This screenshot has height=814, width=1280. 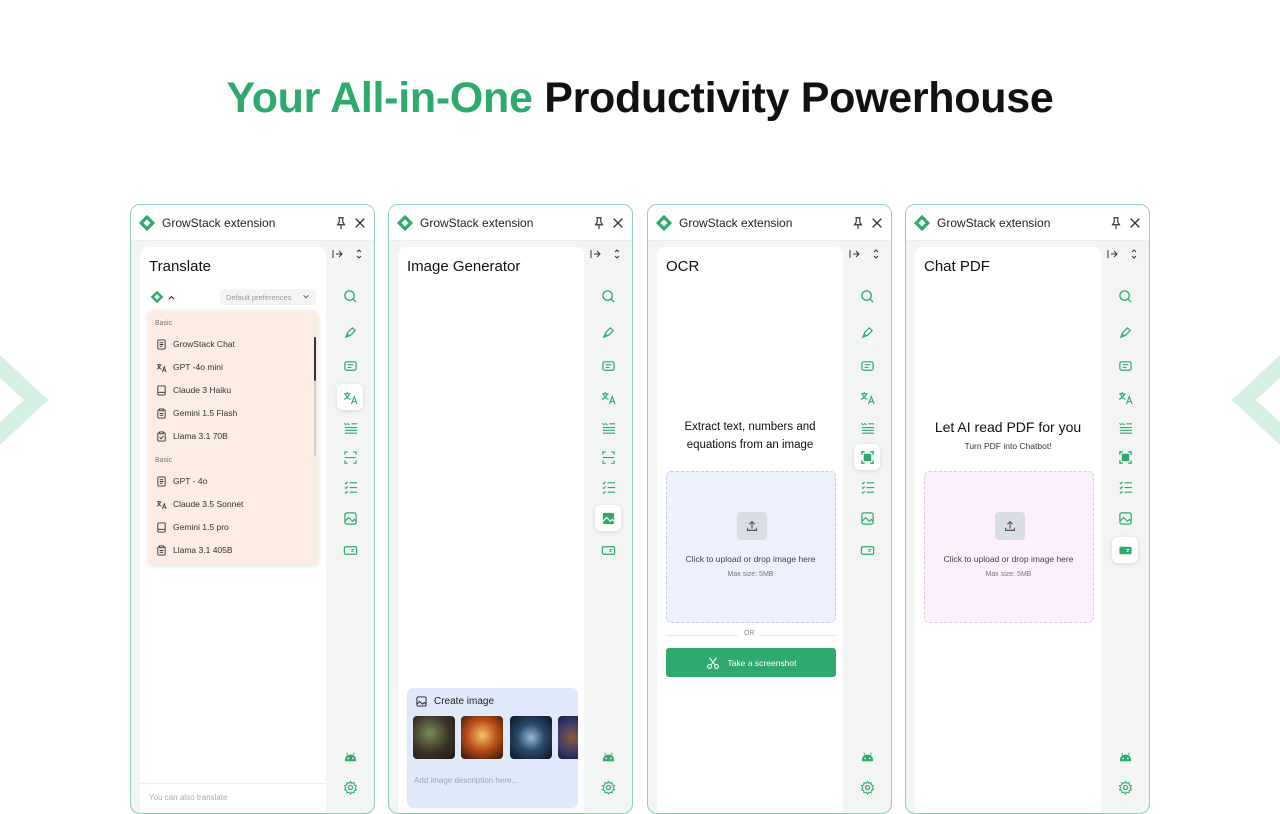 What do you see at coordinates (762, 662) in the screenshot?
I see `take-screenshot-label: Take a screenshot` at bounding box center [762, 662].